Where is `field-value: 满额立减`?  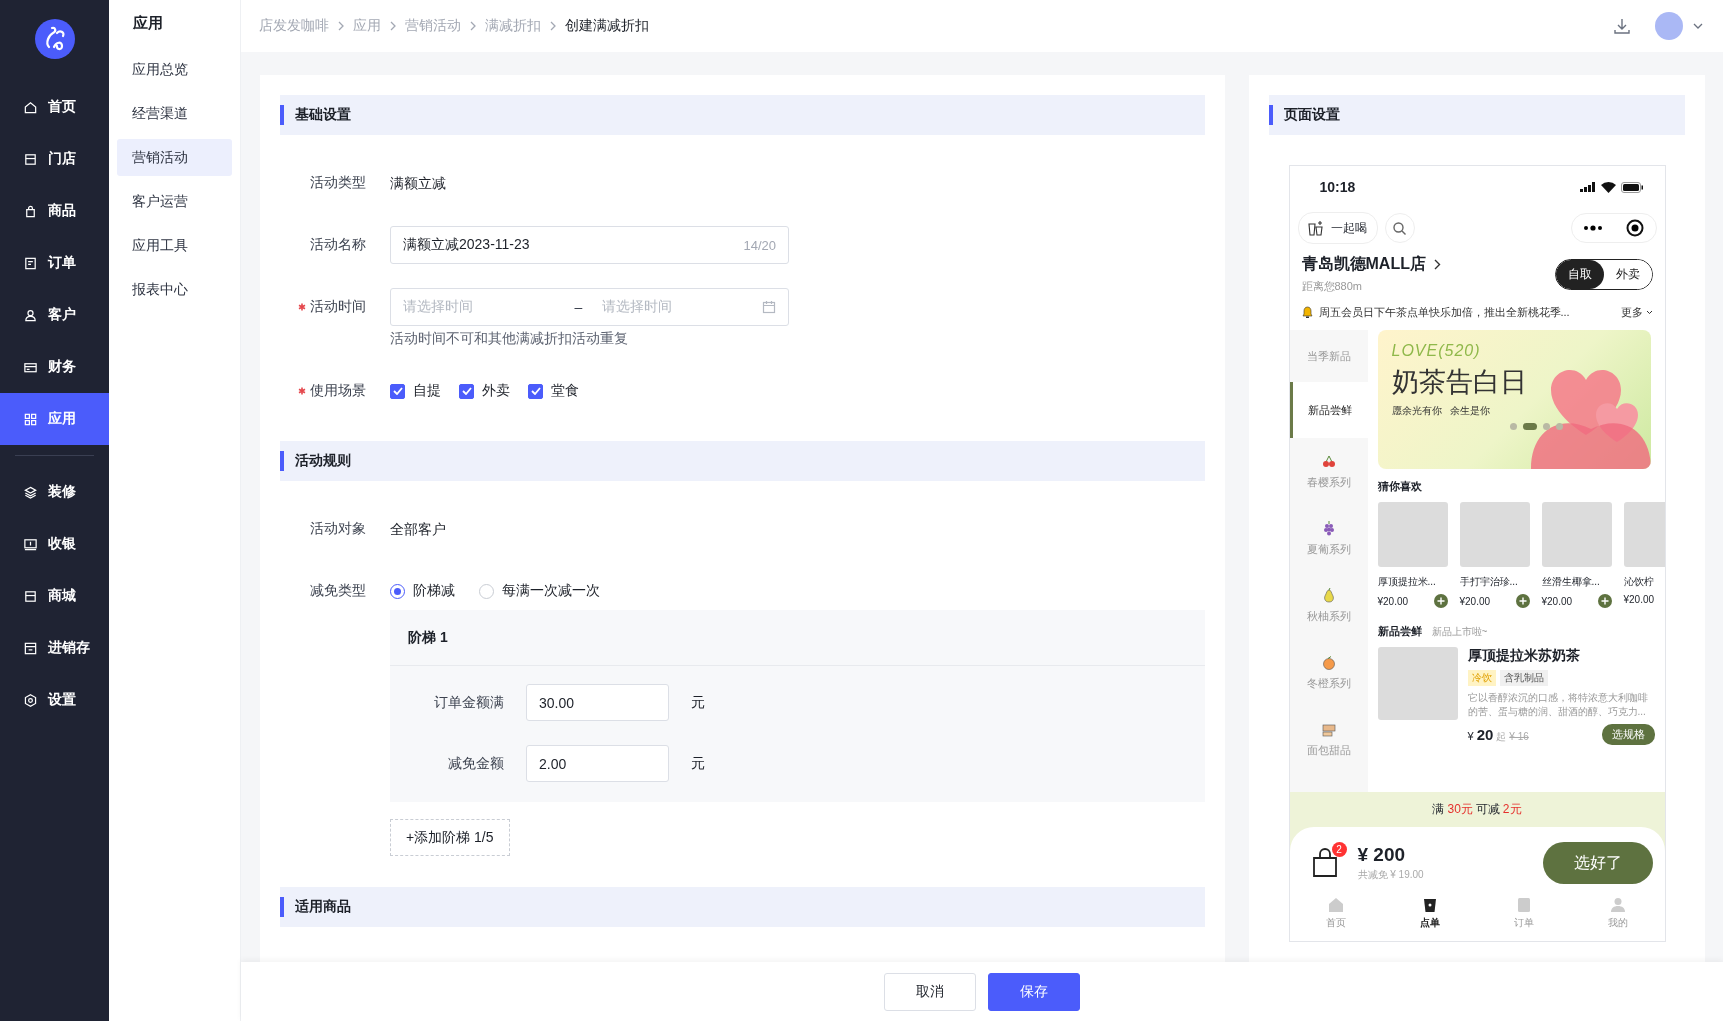
field-value: 满额立减 is located at coordinates (418, 183).